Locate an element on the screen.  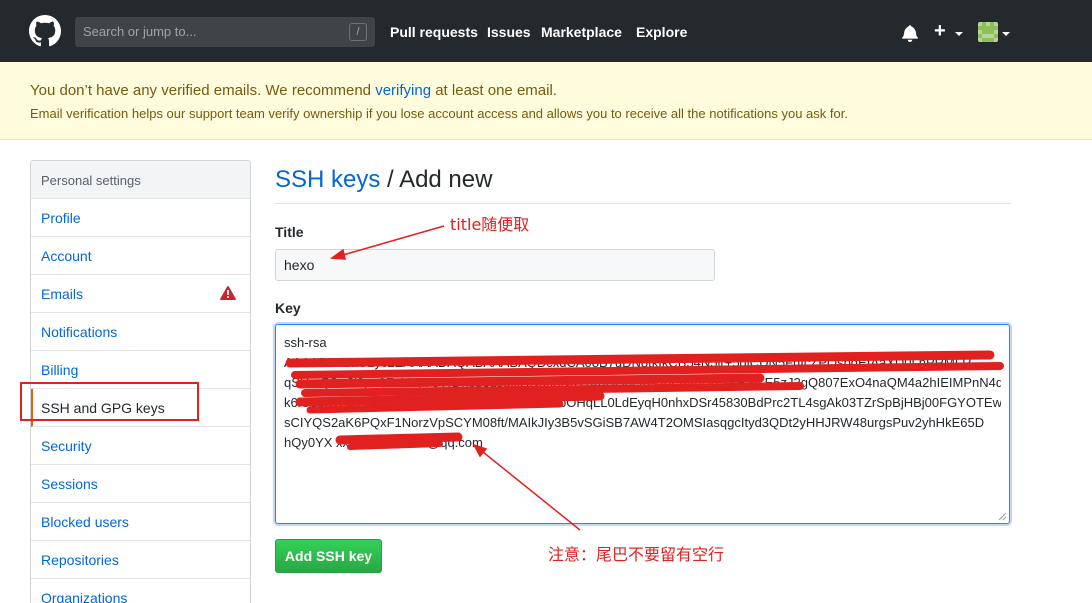
sidebar-item-profile: Profile is located at coordinates (140, 218).